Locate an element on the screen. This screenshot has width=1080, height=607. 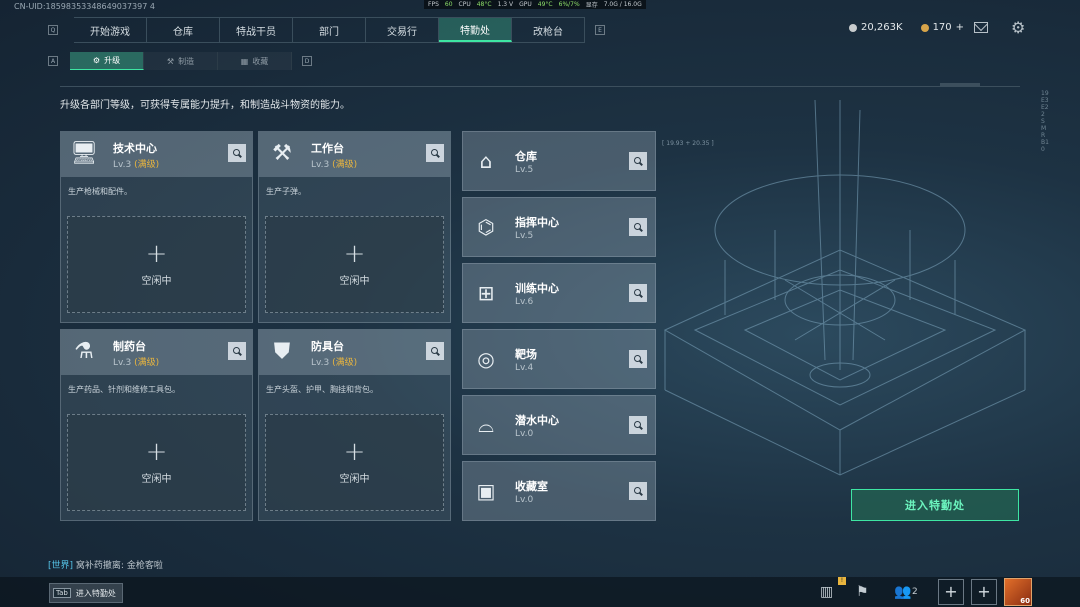
notification-badge: ! is located at coordinates (842, 581).